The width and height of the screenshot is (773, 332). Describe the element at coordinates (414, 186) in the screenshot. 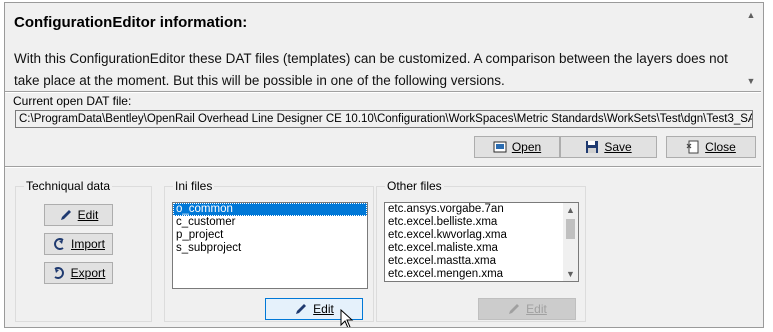

I see `other-files-title: Other files` at that location.